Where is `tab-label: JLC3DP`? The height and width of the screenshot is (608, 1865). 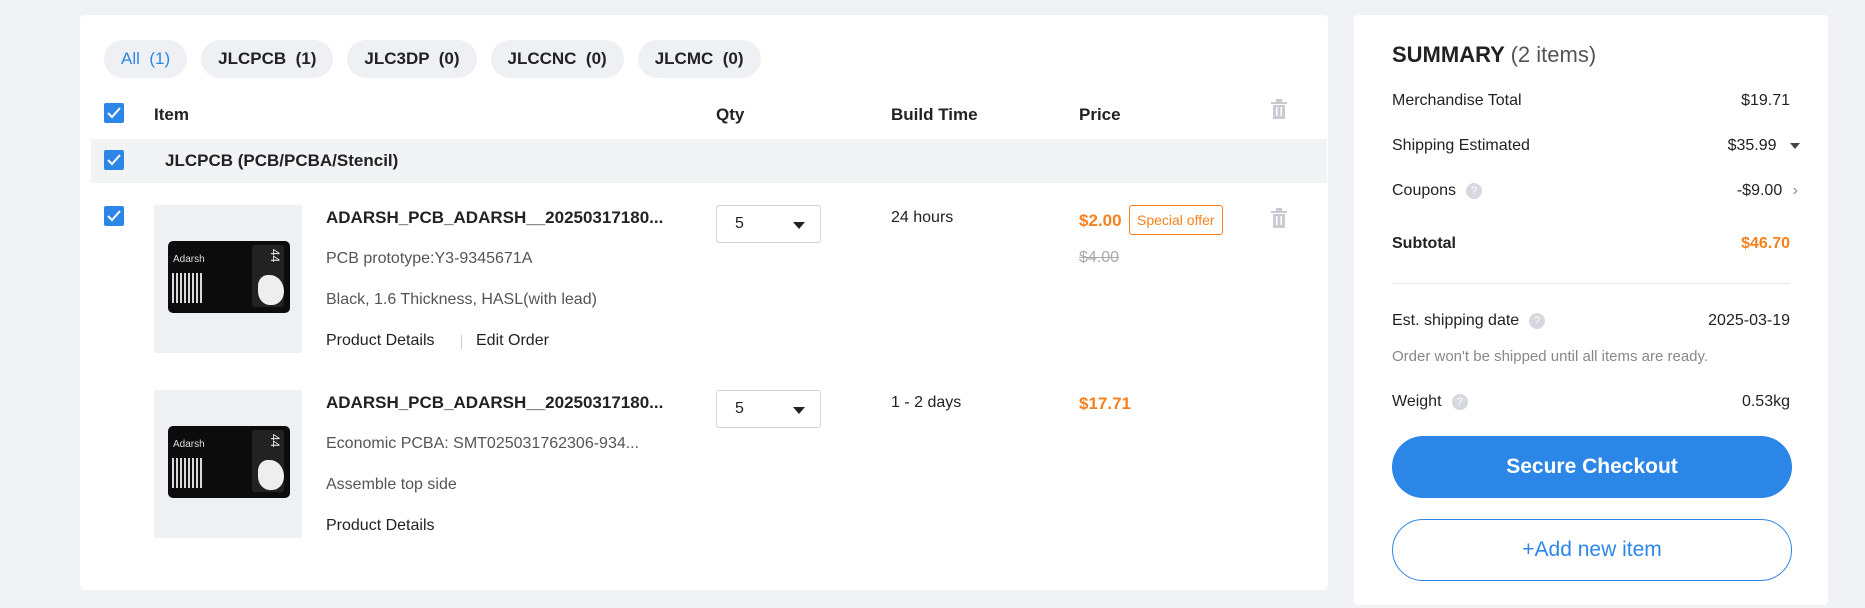
tab-label: JLC3DP is located at coordinates (397, 58).